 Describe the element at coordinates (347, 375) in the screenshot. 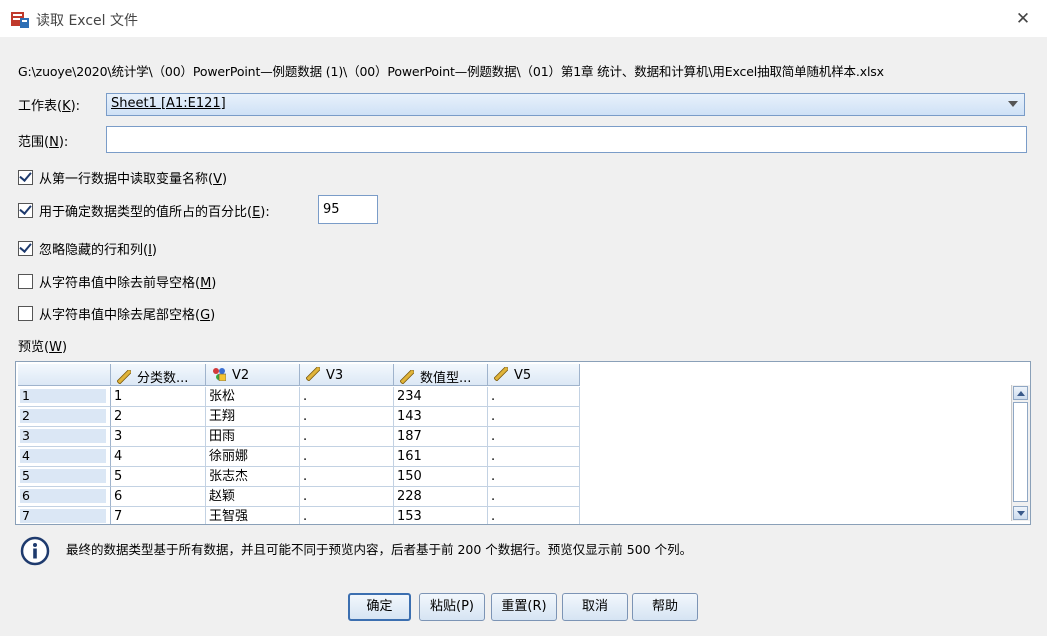

I see `column-header: V3` at that location.